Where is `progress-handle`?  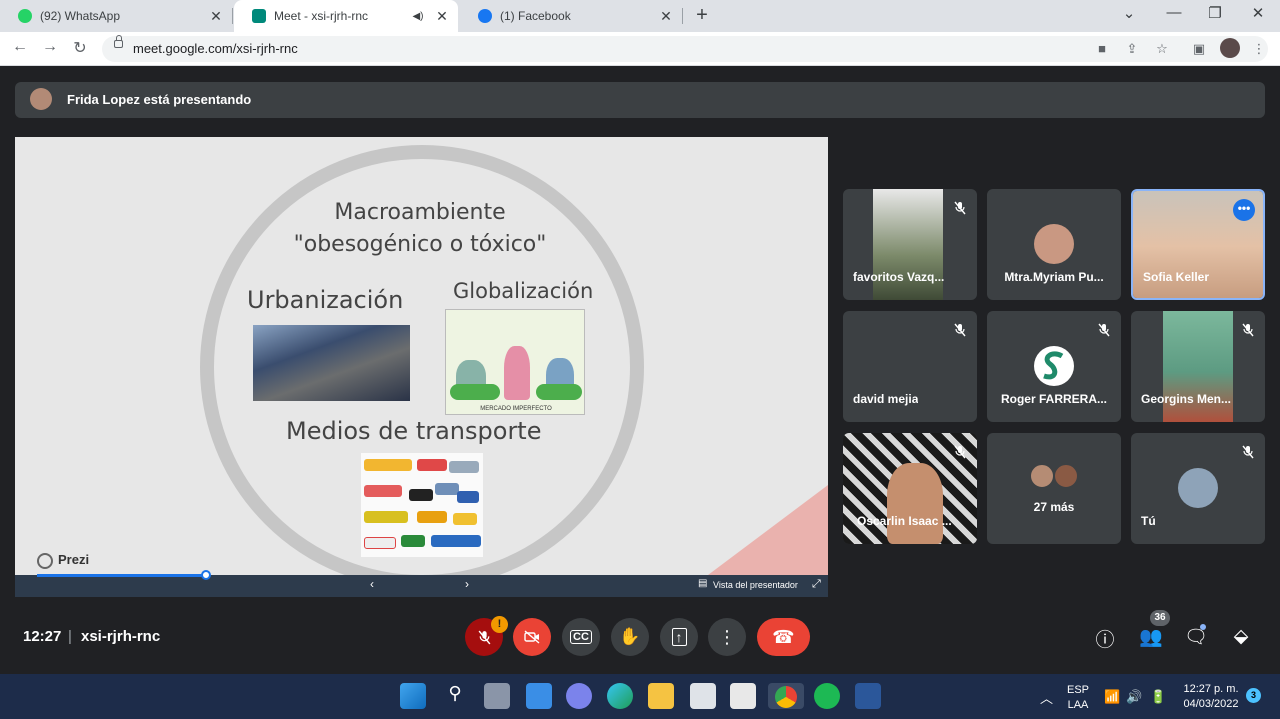 progress-handle is located at coordinates (206, 575).